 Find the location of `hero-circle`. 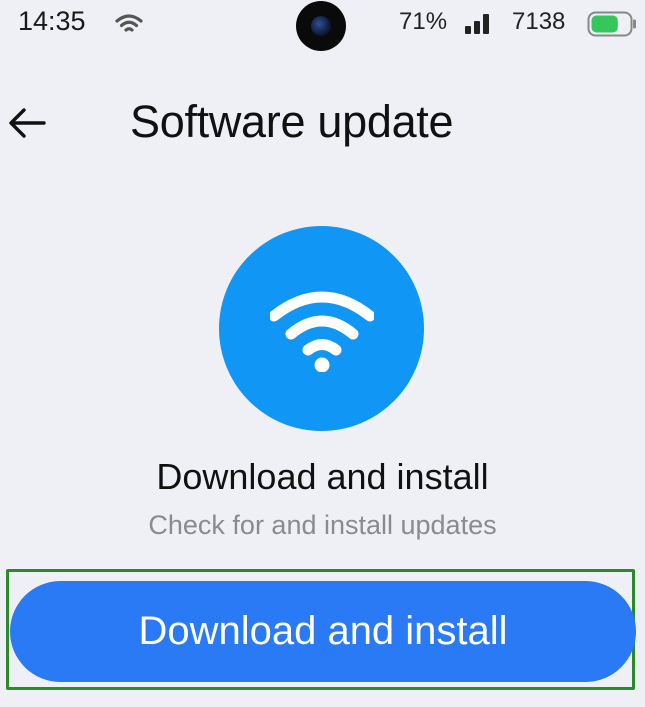

hero-circle is located at coordinates (321, 328).